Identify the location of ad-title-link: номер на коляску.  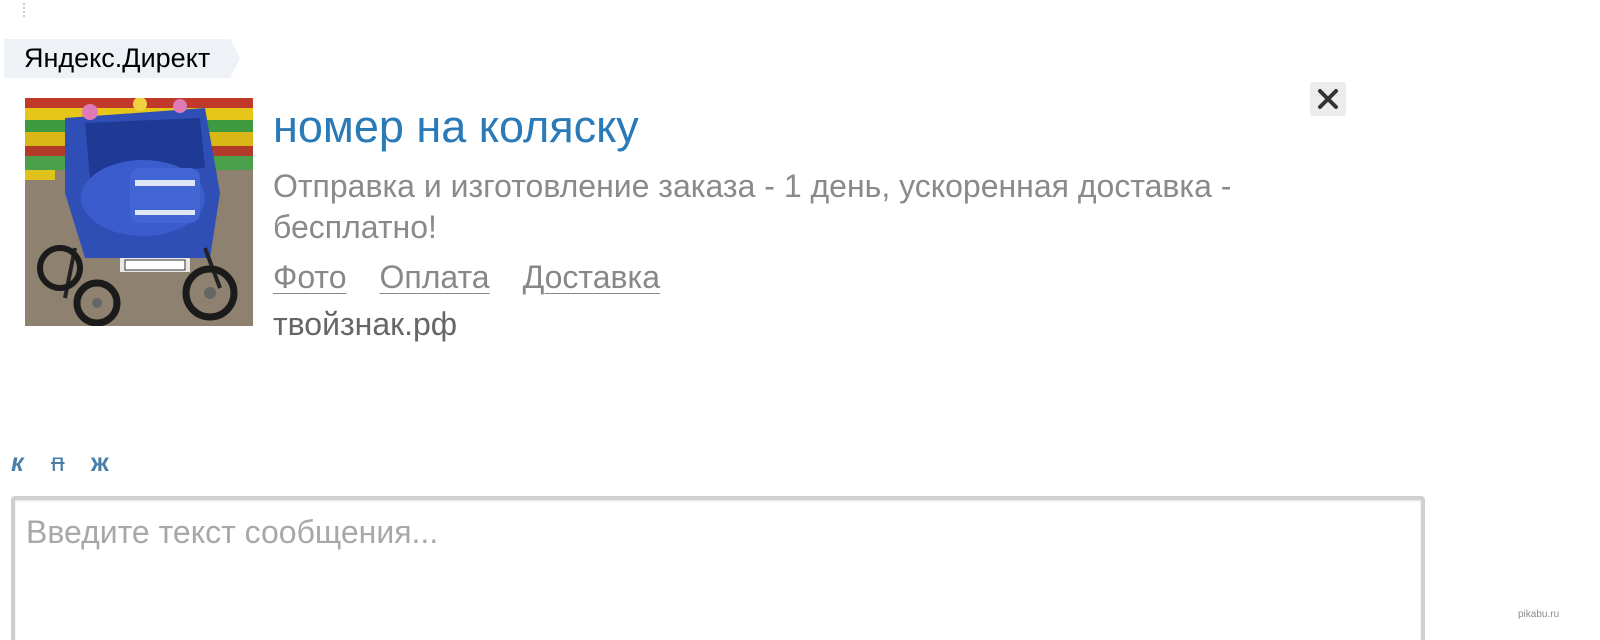
(456, 127).